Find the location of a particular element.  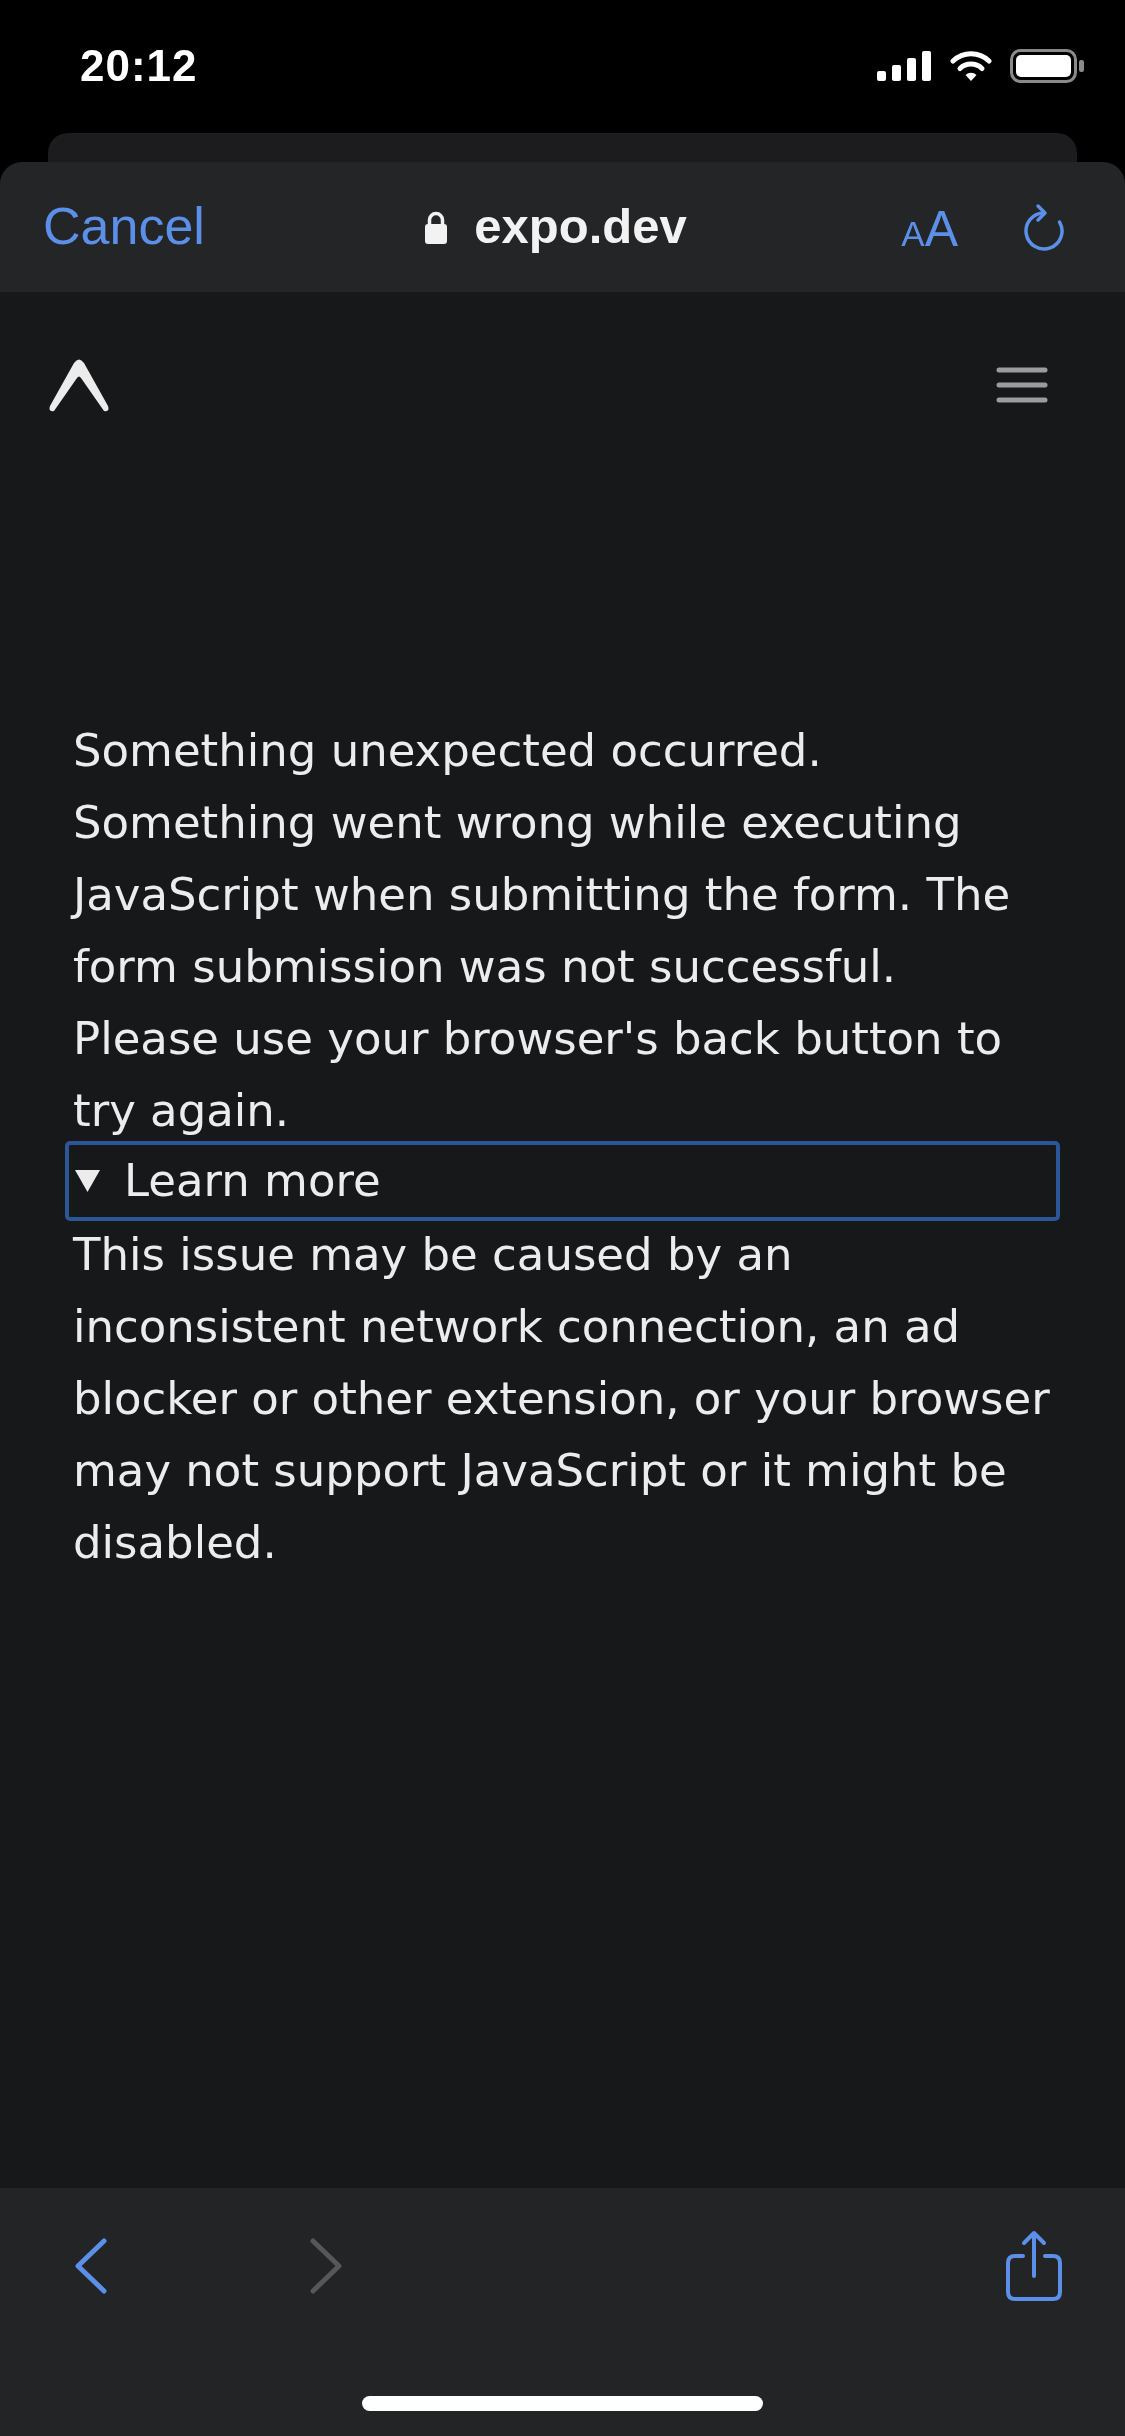

battery-icon is located at coordinates (1047, 65).